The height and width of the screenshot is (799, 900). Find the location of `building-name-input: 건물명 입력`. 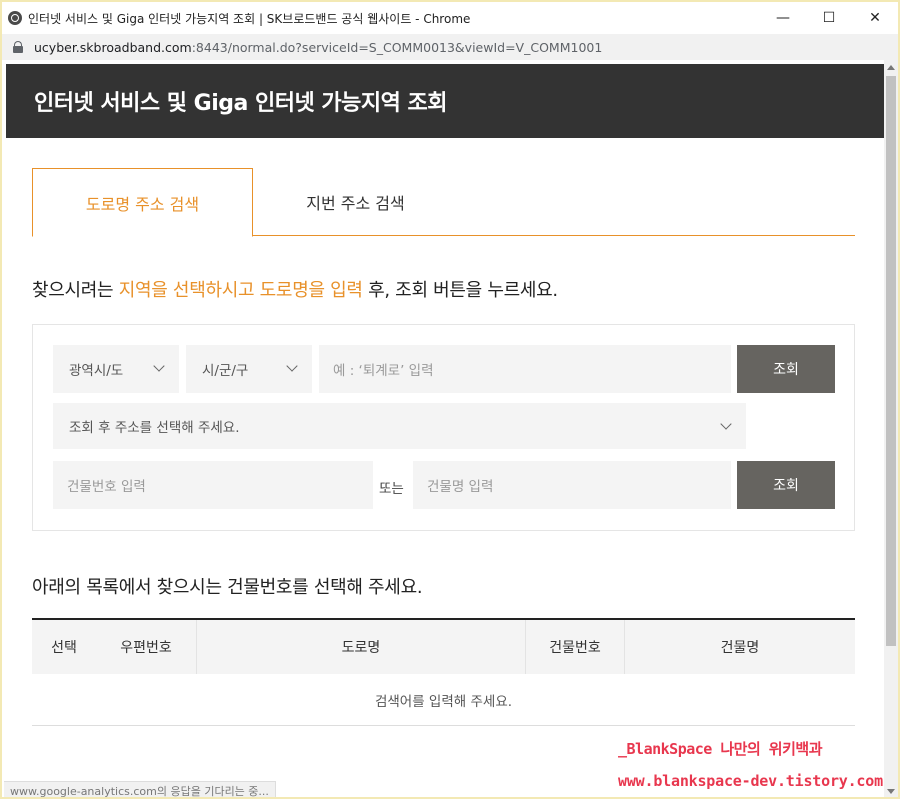

building-name-input: 건물명 입력 is located at coordinates (572, 485).